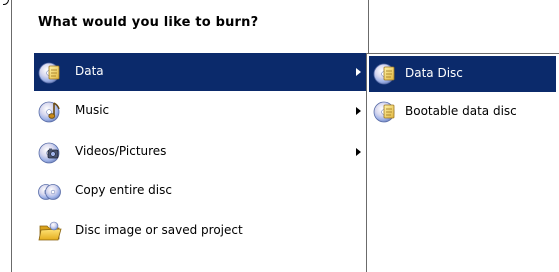 This screenshot has height=272, width=559. I want to click on menu-item-disc-image: Disc image or saved project, so click(200, 231).